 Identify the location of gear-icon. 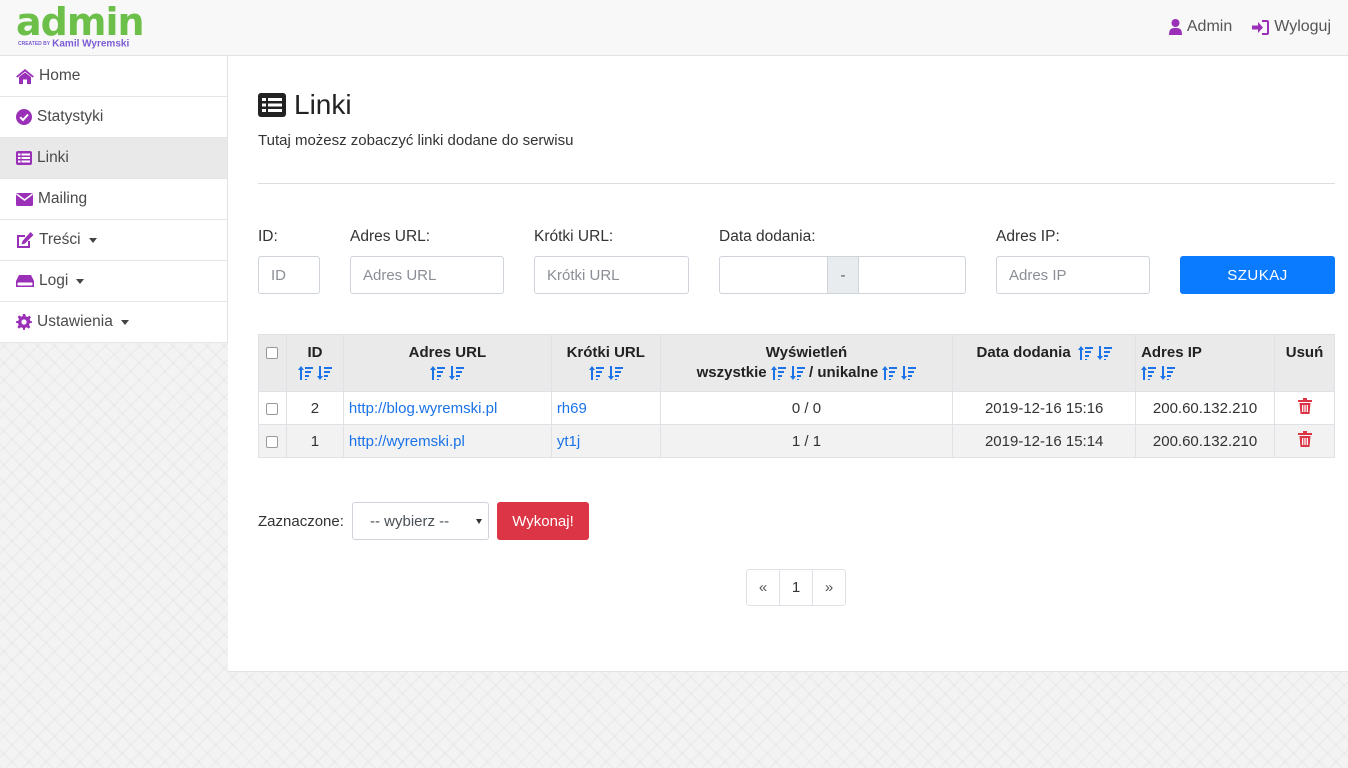
(24, 322).